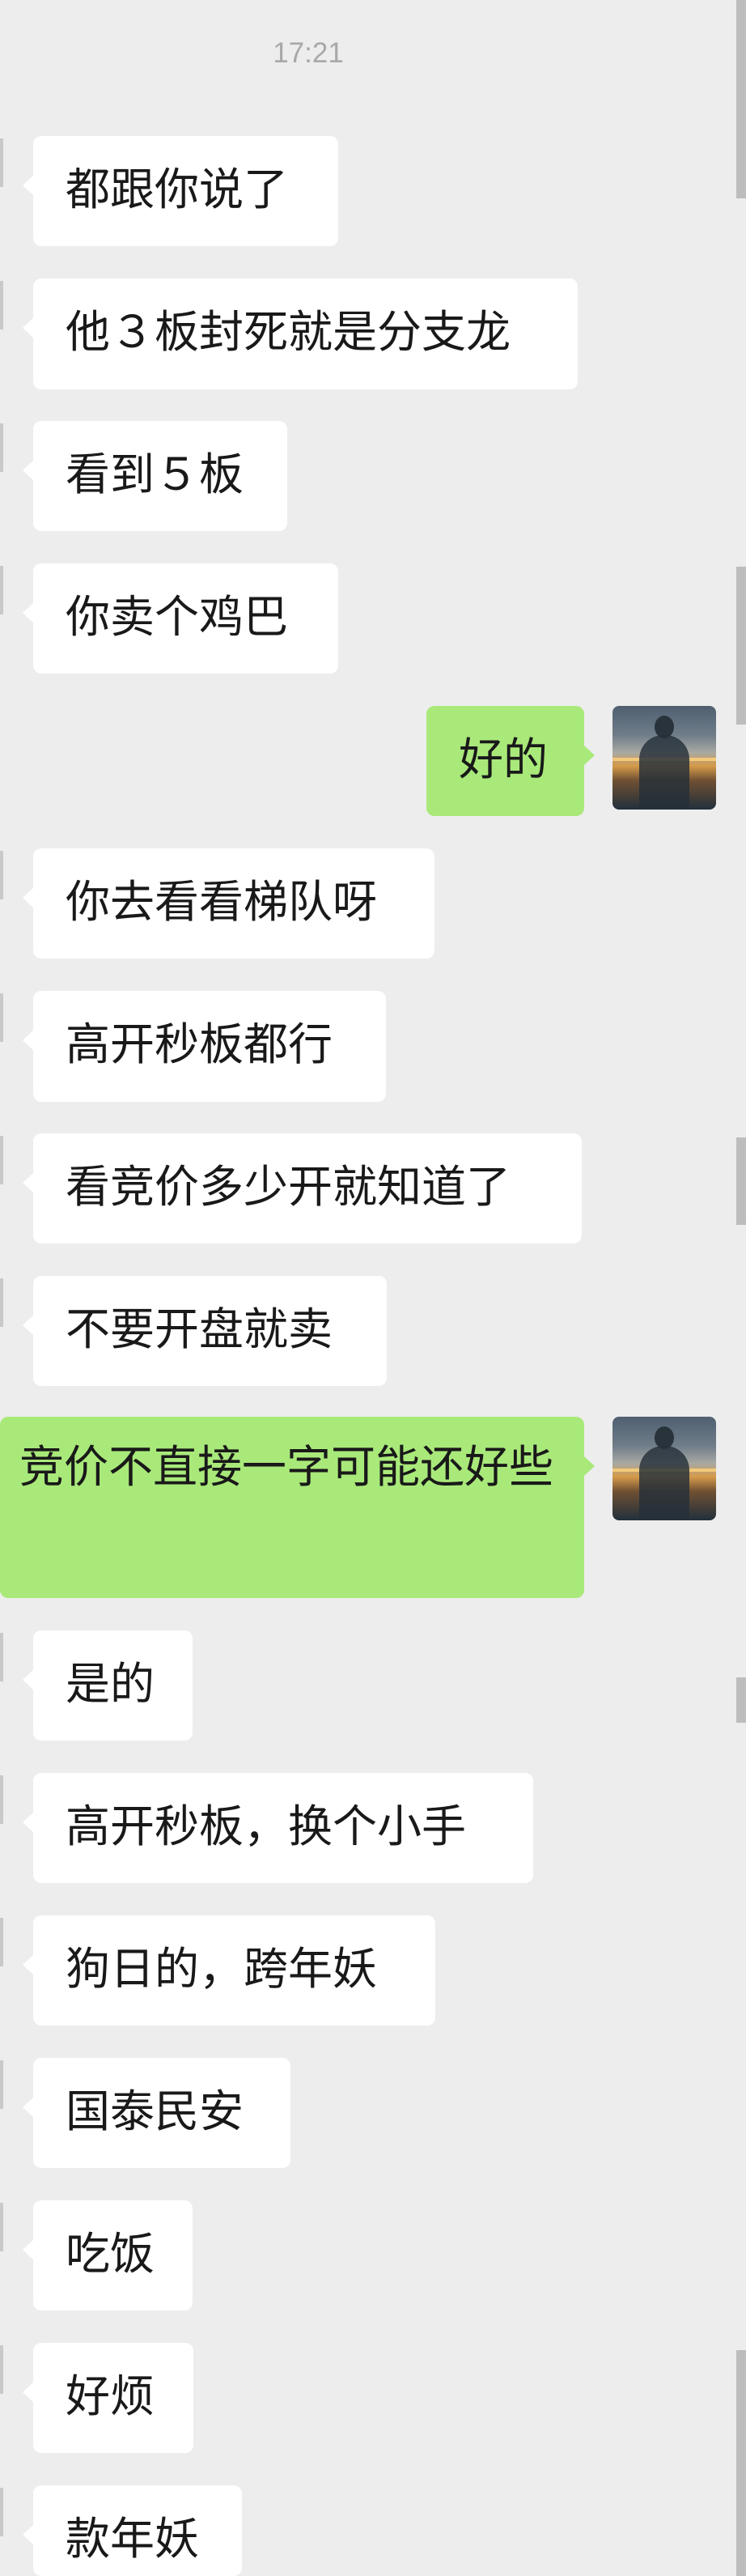 This screenshot has width=746, height=2576. What do you see at coordinates (108, 2398) in the screenshot?
I see `message-bubble-incoming: 好烦` at bounding box center [108, 2398].